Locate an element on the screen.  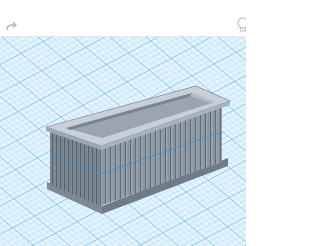
redo-arrow-icon is located at coordinates (11, 26).